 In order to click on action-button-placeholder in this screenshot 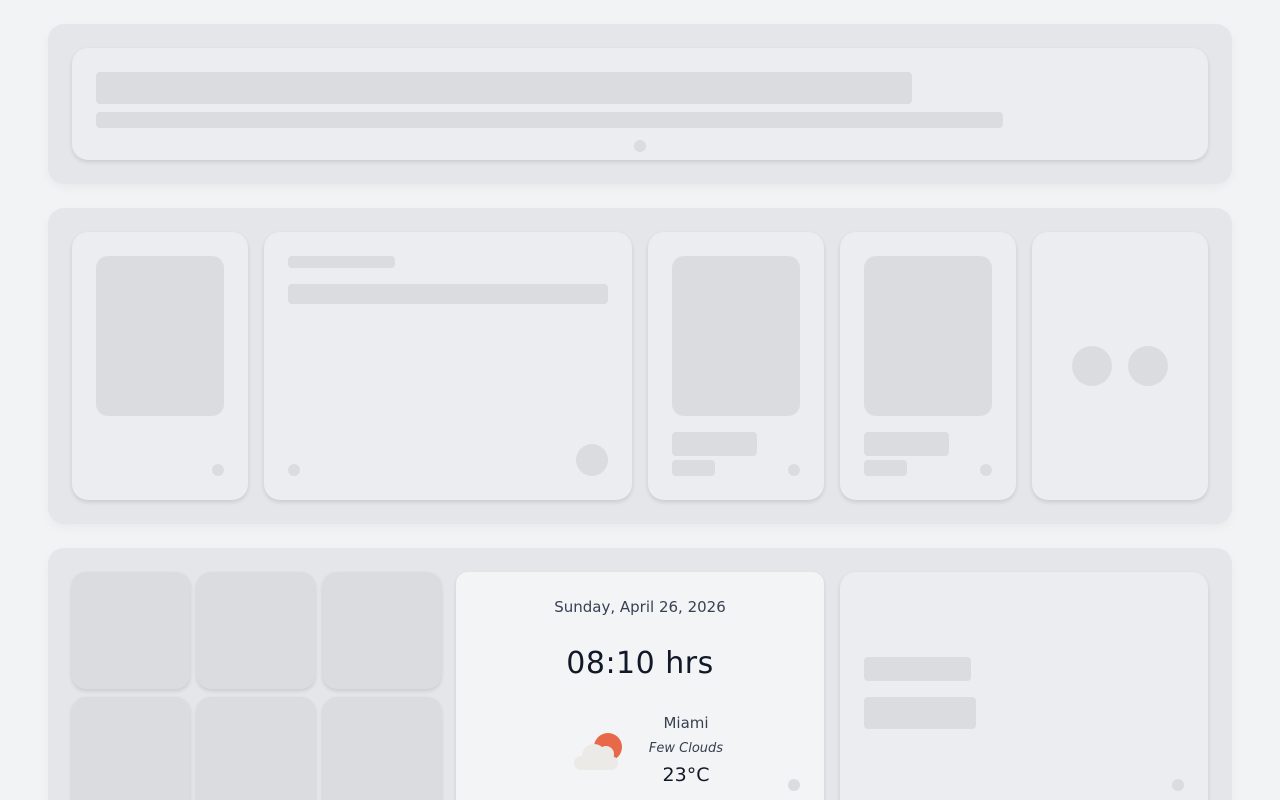, I will do `click(592, 460)`.